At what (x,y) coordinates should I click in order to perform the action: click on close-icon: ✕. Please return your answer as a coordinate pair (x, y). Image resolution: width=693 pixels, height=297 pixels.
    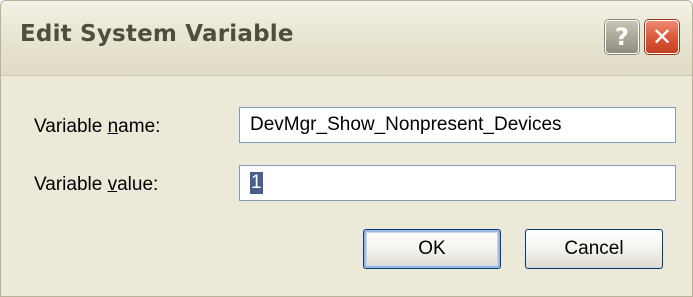
    Looking at the image, I should click on (662, 37).